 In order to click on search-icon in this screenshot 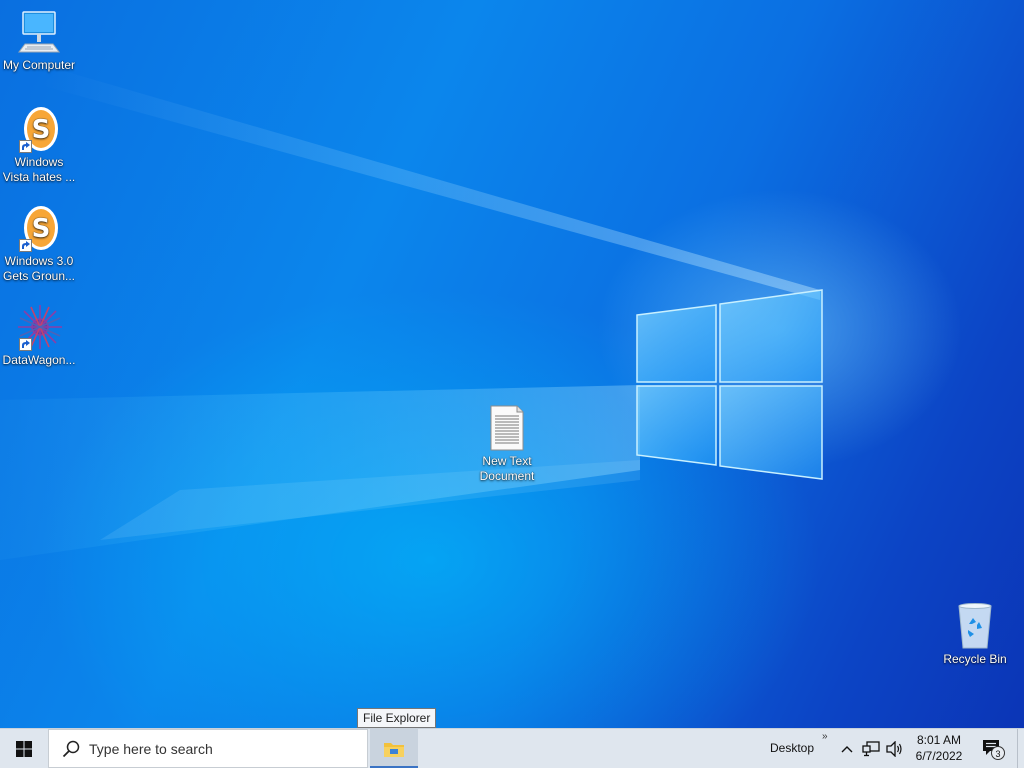, I will do `click(71, 748)`.